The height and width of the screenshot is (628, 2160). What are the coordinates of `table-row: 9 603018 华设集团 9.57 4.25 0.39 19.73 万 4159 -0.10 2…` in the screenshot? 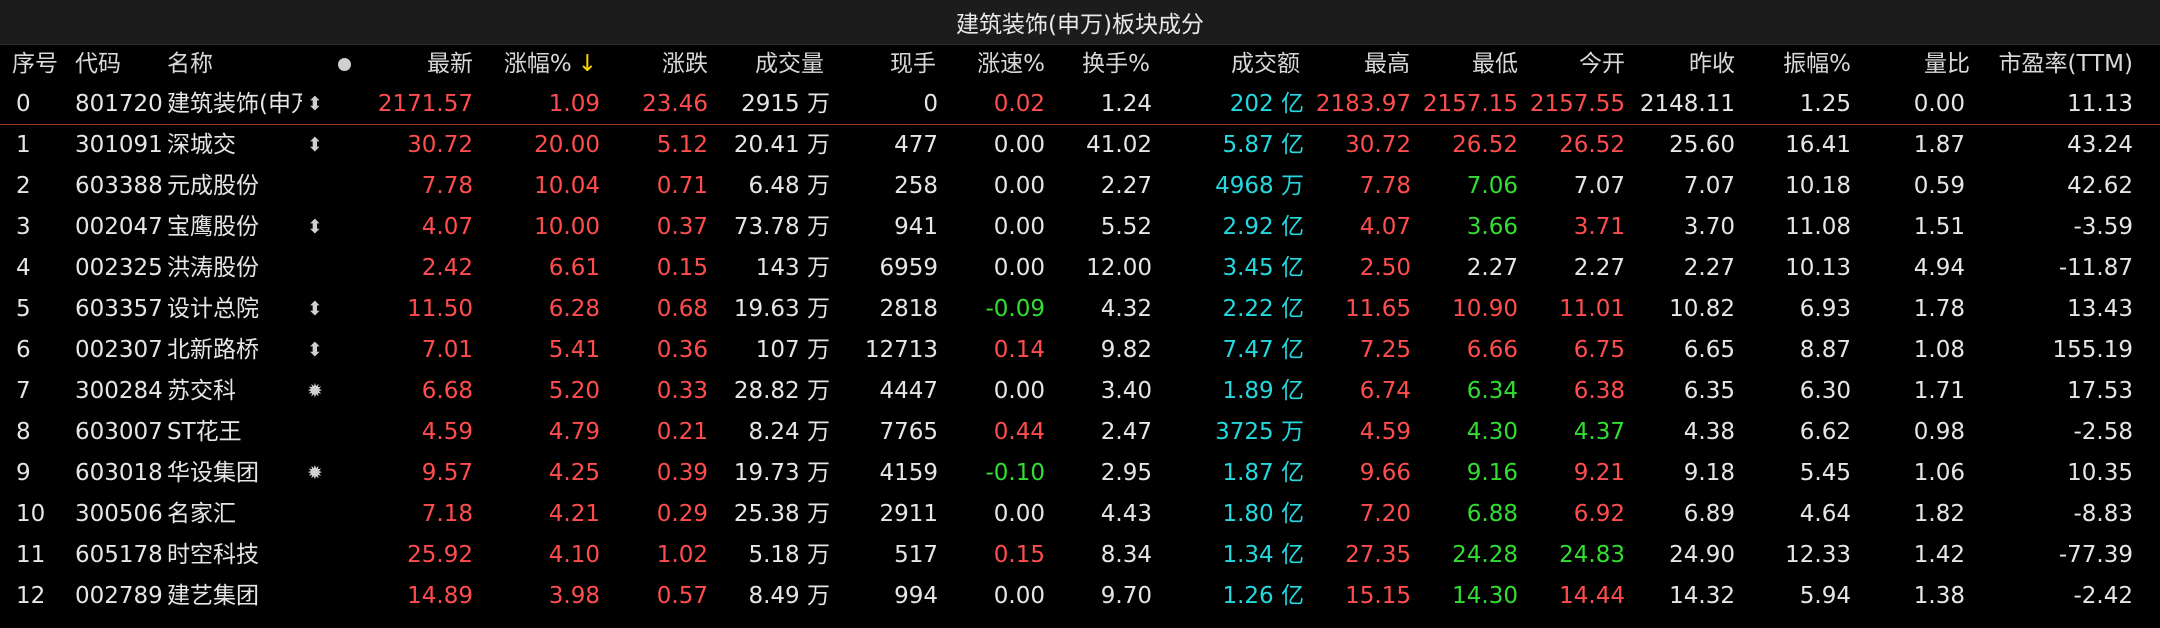 It's located at (1080, 473).